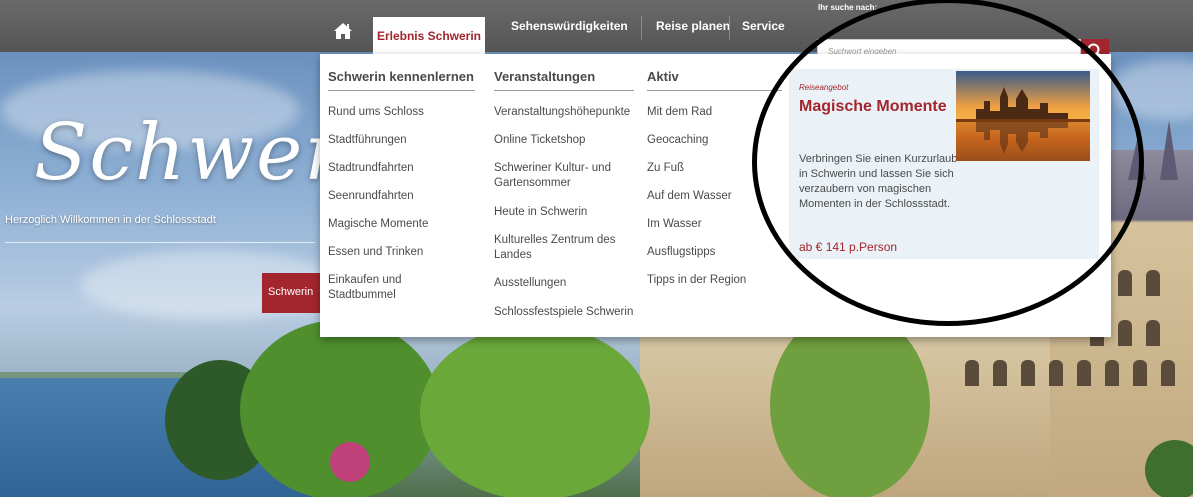  Describe the element at coordinates (367, 140) in the screenshot. I see `menu-link-stadtfuehrungen: Stadtführungen` at that location.